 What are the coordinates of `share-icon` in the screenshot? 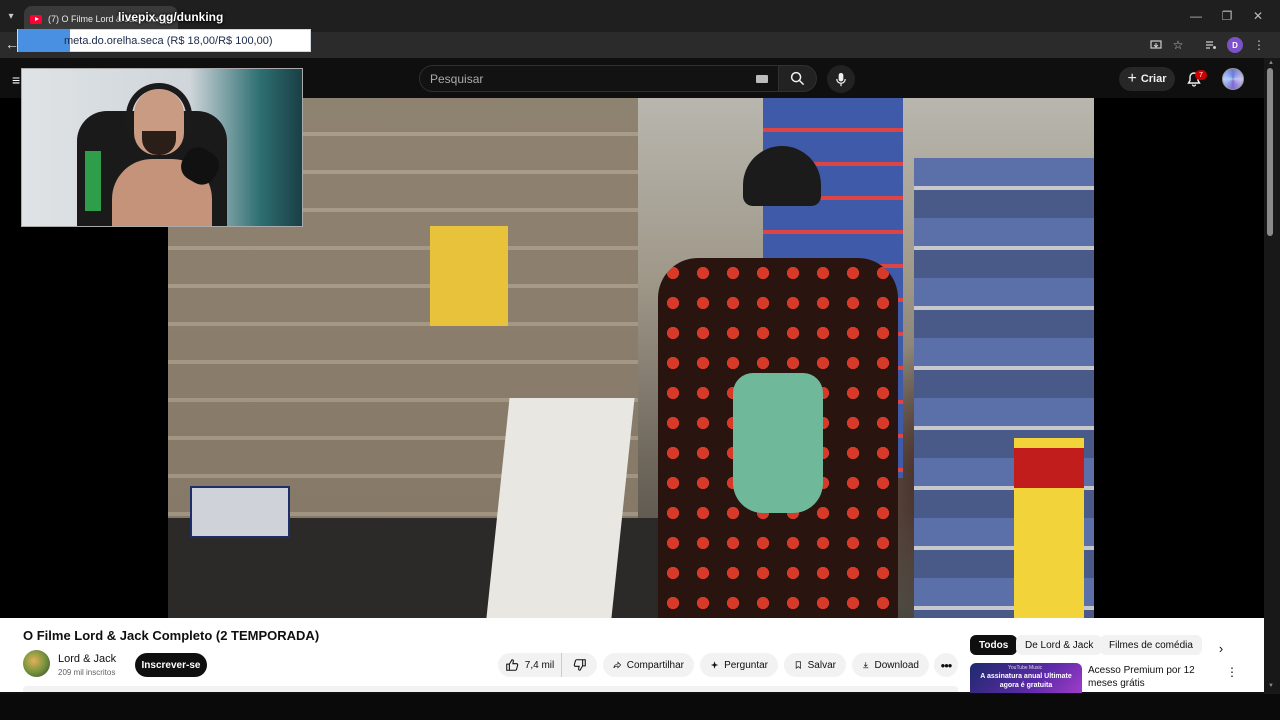 It's located at (617, 665).